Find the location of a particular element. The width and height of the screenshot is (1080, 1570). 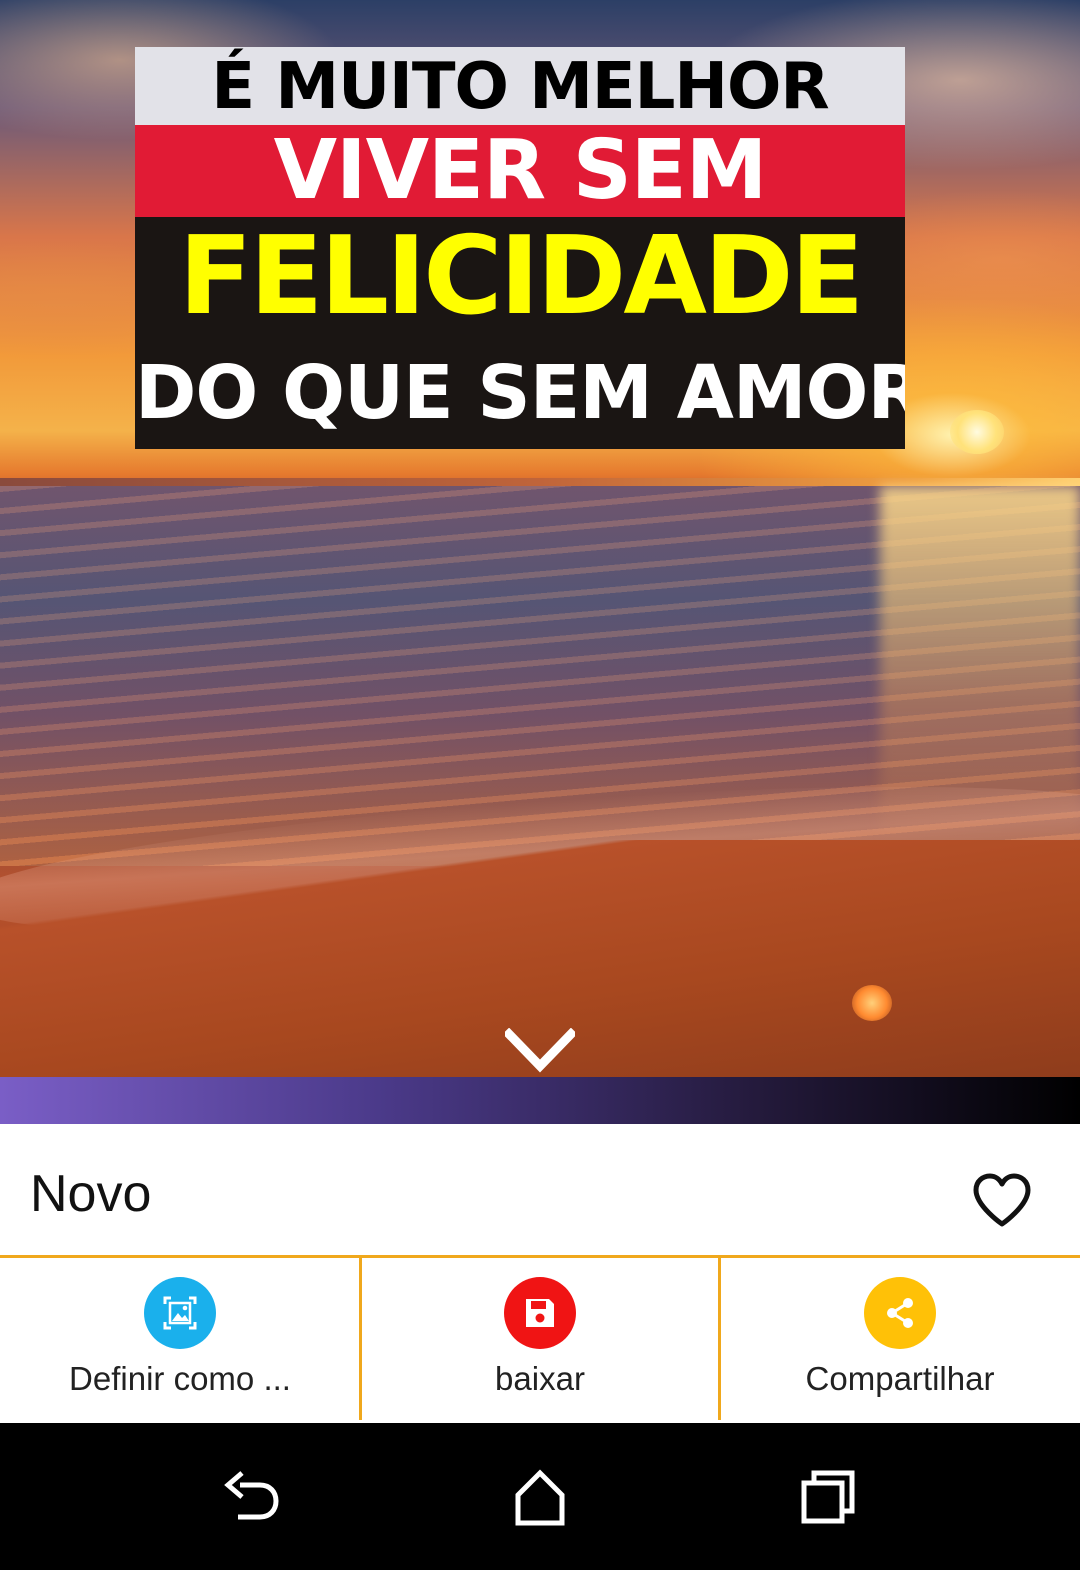

chevron-down-icon is located at coordinates (540, 1051).